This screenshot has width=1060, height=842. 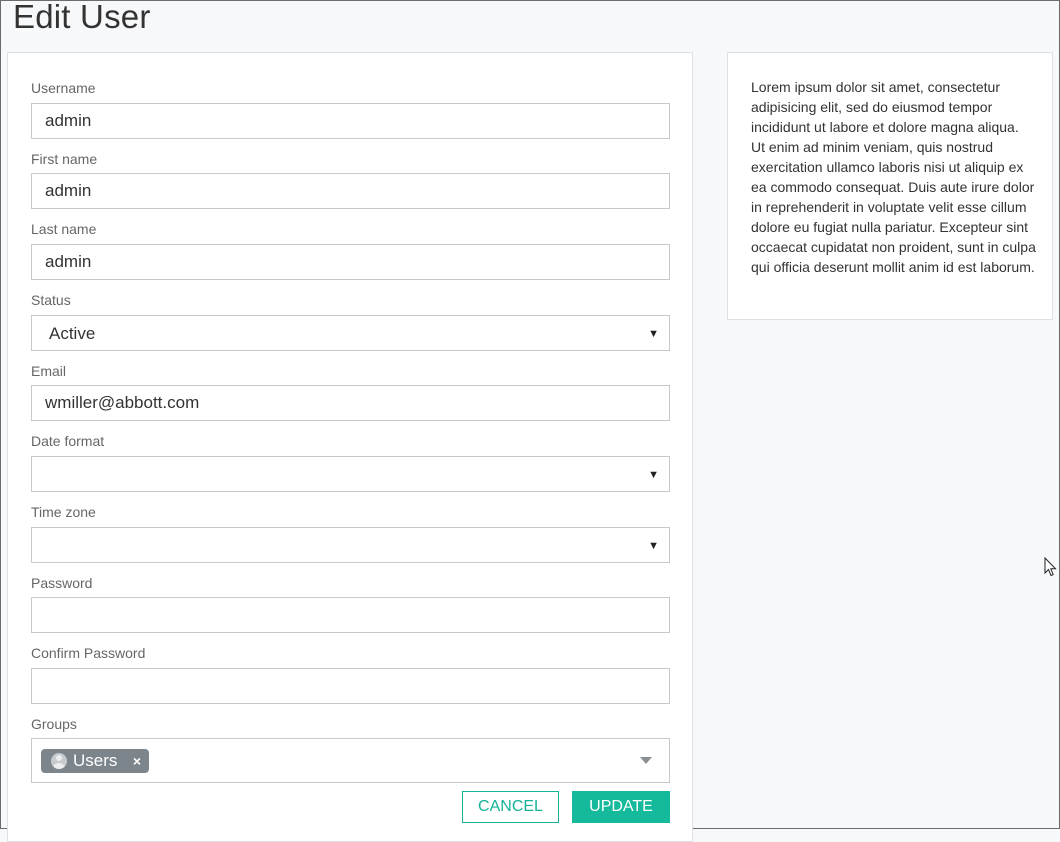 I want to click on status-label: Status, so click(x=51, y=300).